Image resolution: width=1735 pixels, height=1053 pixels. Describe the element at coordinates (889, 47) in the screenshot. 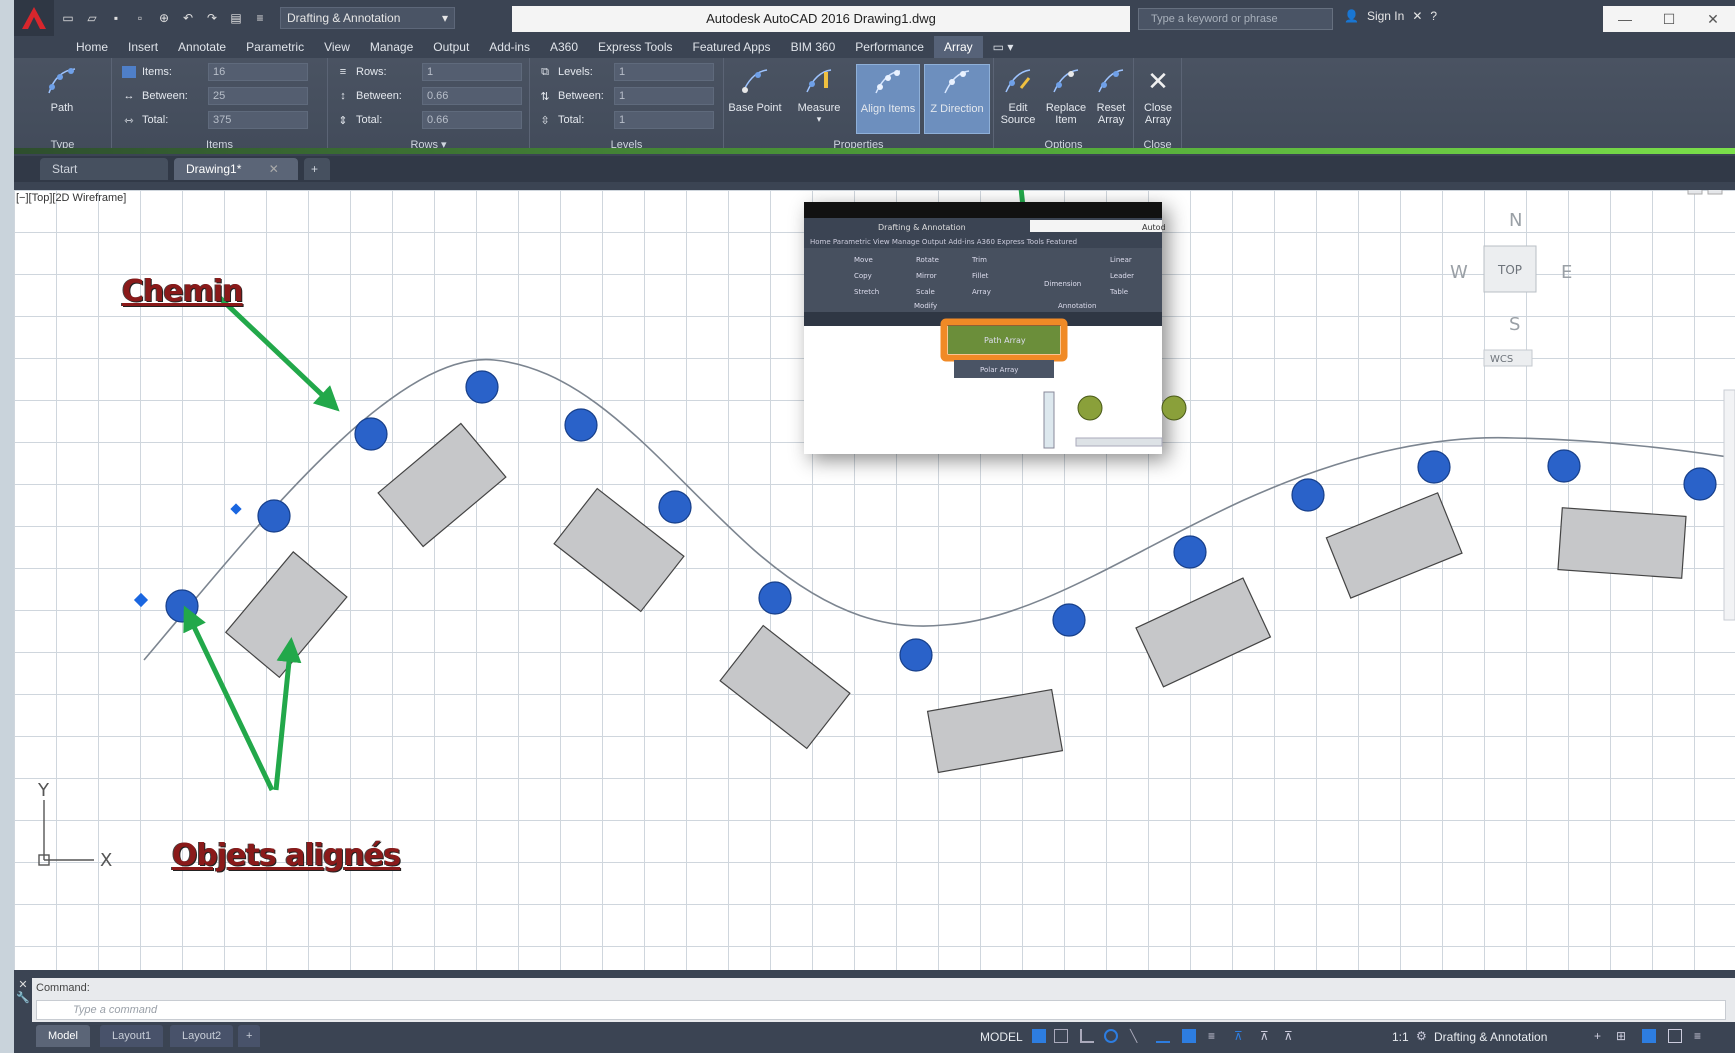

I see `tab-performance: Performance` at that location.